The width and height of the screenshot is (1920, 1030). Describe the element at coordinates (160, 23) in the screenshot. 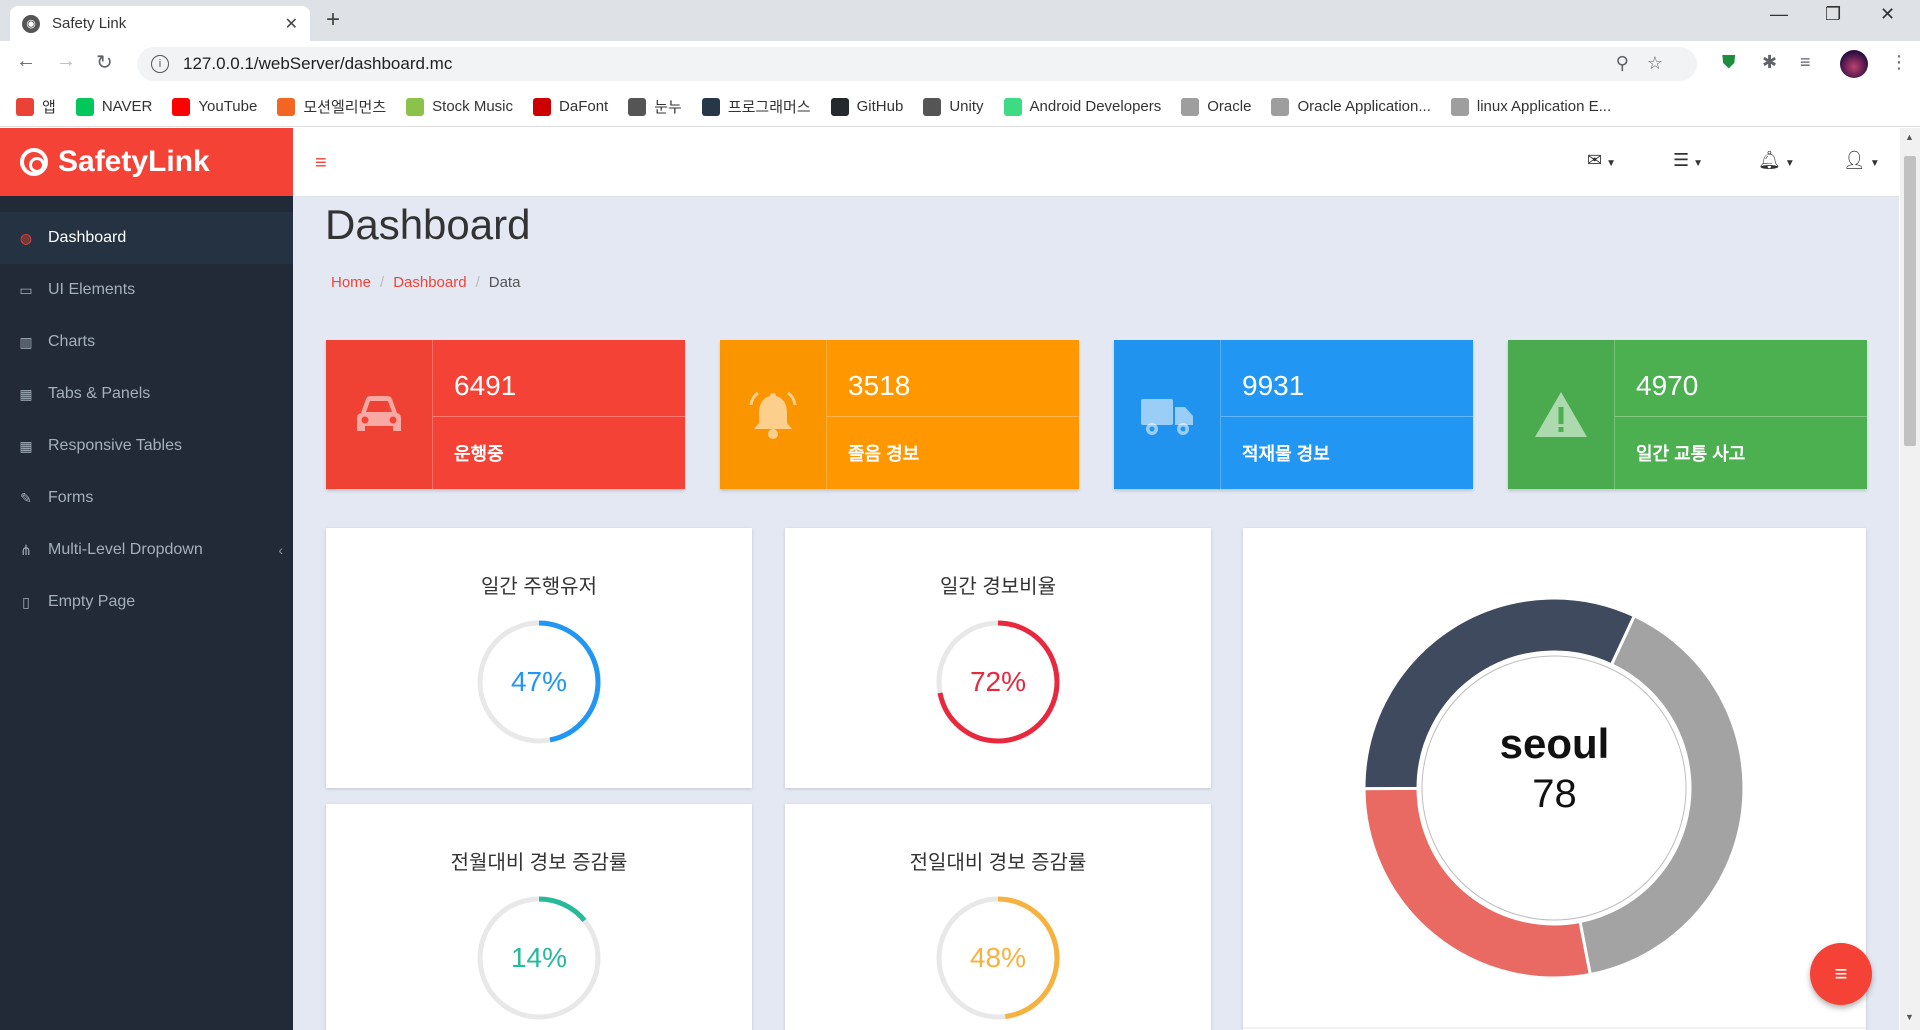

I see `browser-tab: ◉ Safety Link ✕` at that location.